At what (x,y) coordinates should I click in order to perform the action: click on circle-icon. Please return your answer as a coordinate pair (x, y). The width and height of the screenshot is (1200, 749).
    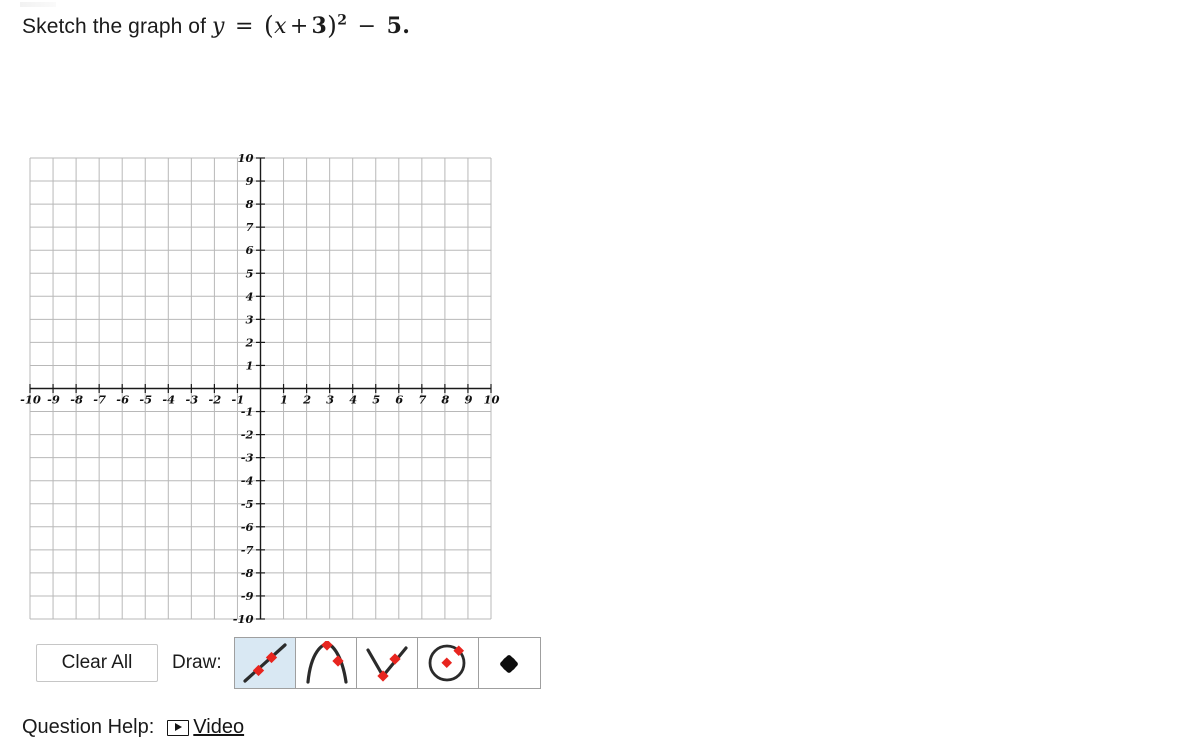
    Looking at the image, I should click on (447, 663).